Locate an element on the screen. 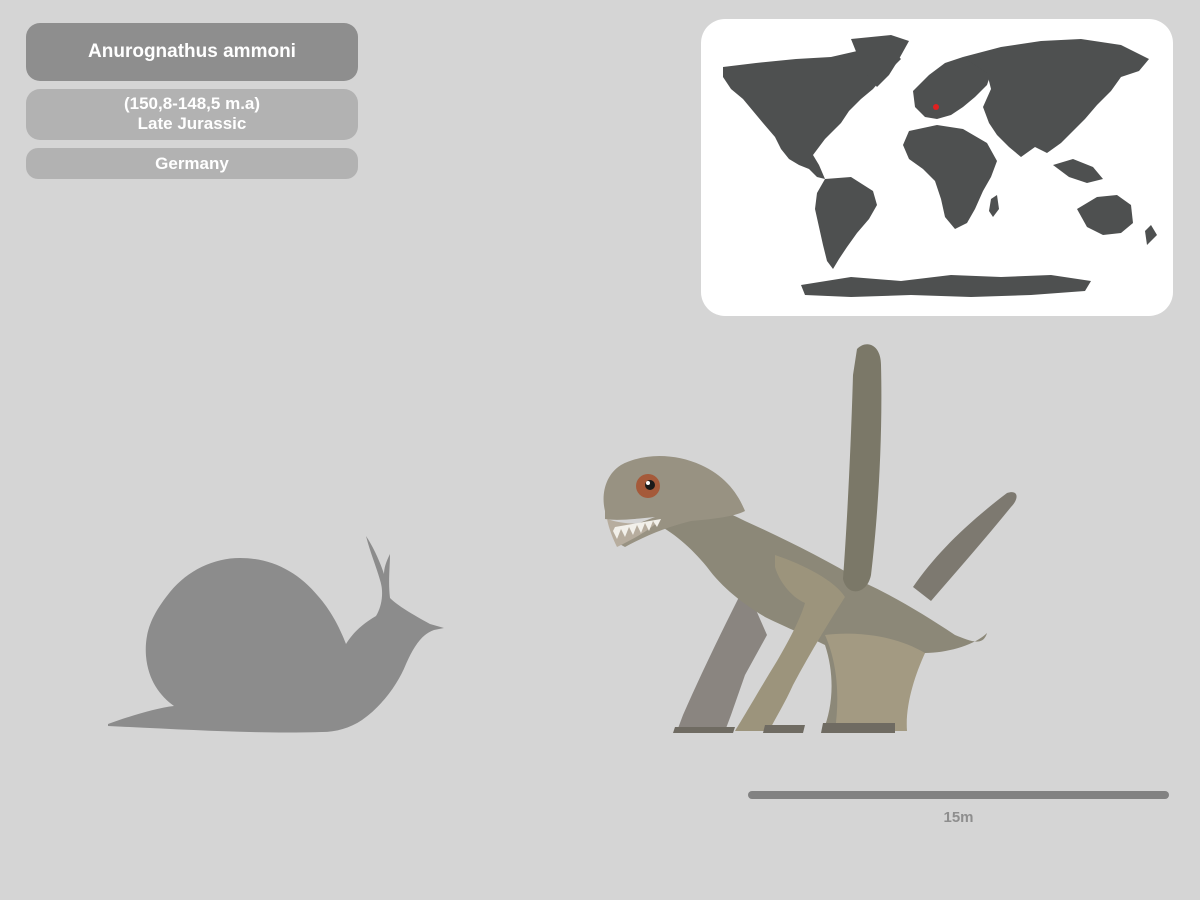 The width and height of the screenshot is (1200, 900). pterosaur-illustration is located at coordinates (810, 538).